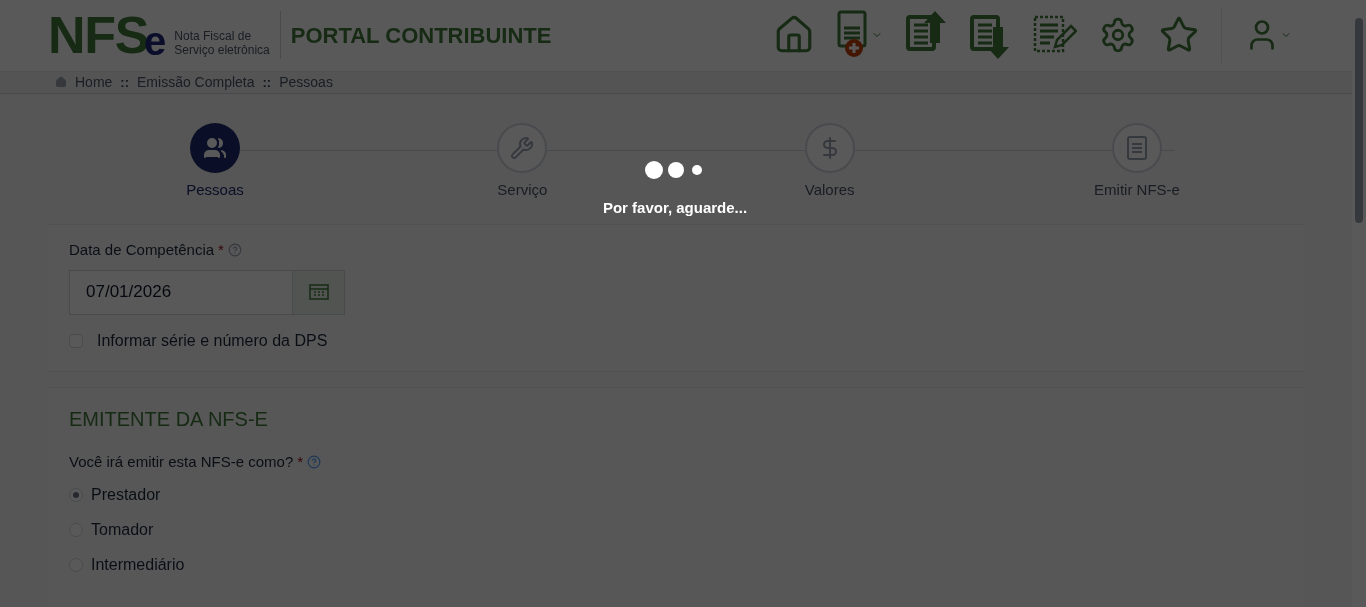 Image resolution: width=1366 pixels, height=607 pixels. Describe the element at coordinates (169, 419) in the screenshot. I see `section-heading: EMITENTE DA NFS-E` at that location.